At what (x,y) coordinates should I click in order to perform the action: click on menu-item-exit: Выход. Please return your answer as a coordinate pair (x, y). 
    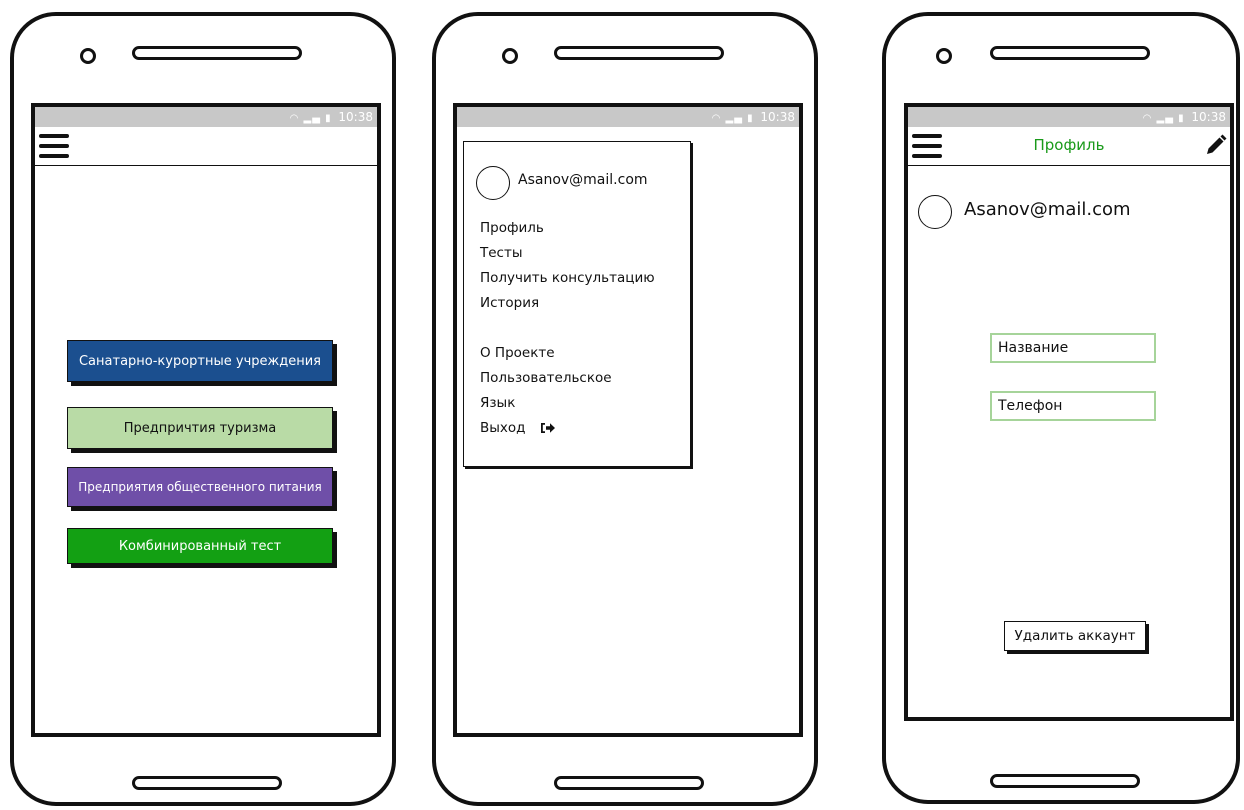
    Looking at the image, I should click on (518, 428).